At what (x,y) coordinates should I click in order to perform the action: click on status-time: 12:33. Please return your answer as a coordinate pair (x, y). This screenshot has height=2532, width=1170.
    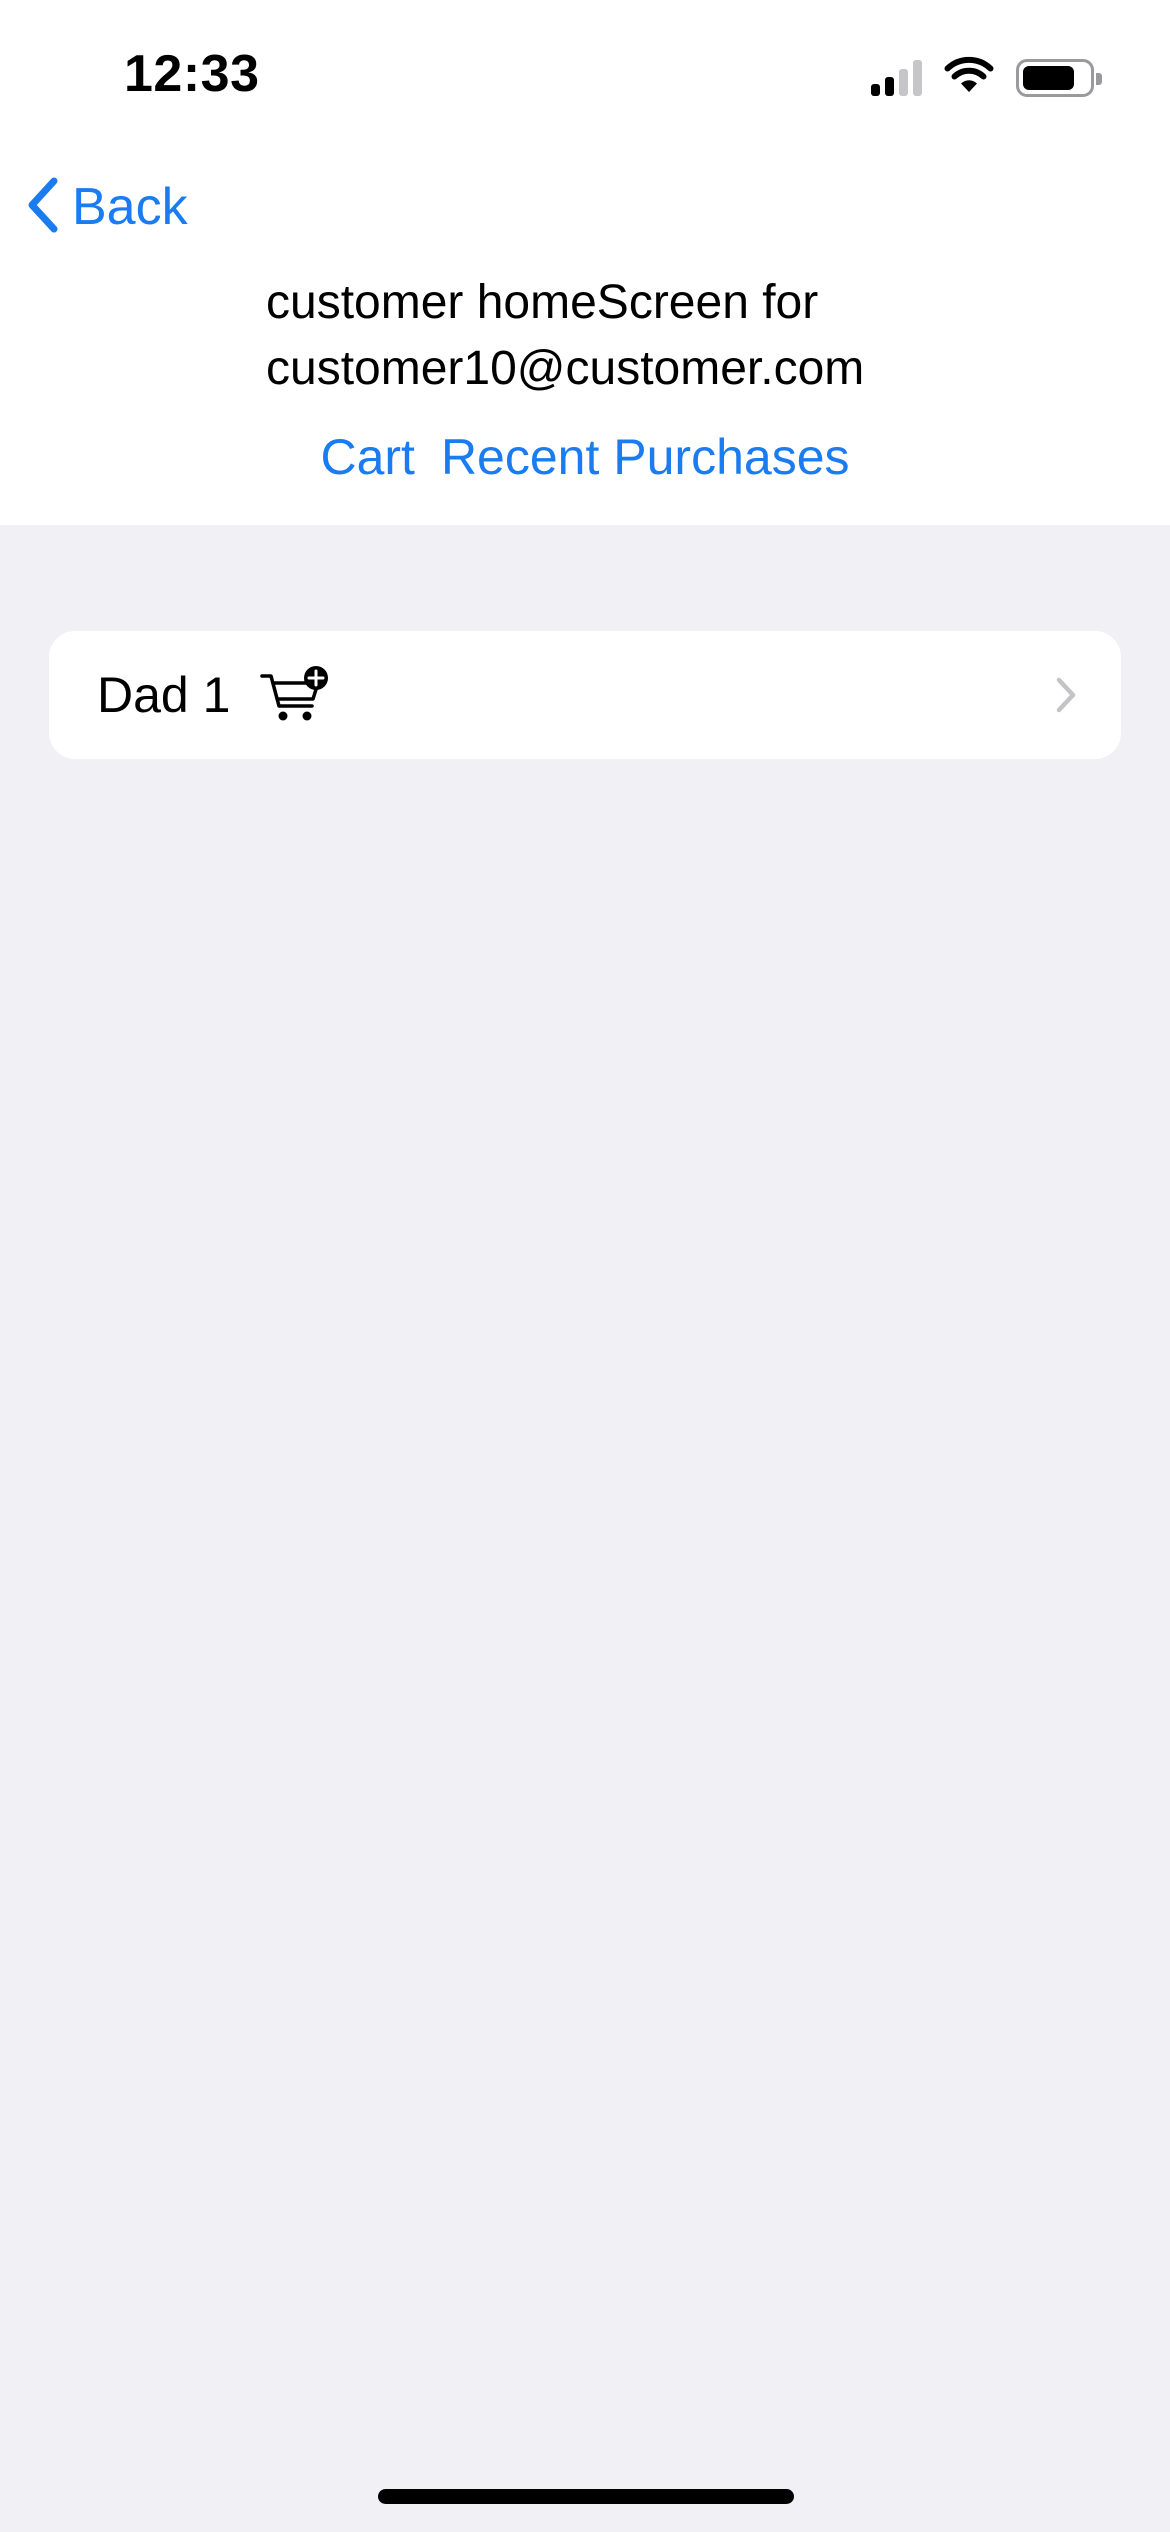
    Looking at the image, I should click on (192, 74).